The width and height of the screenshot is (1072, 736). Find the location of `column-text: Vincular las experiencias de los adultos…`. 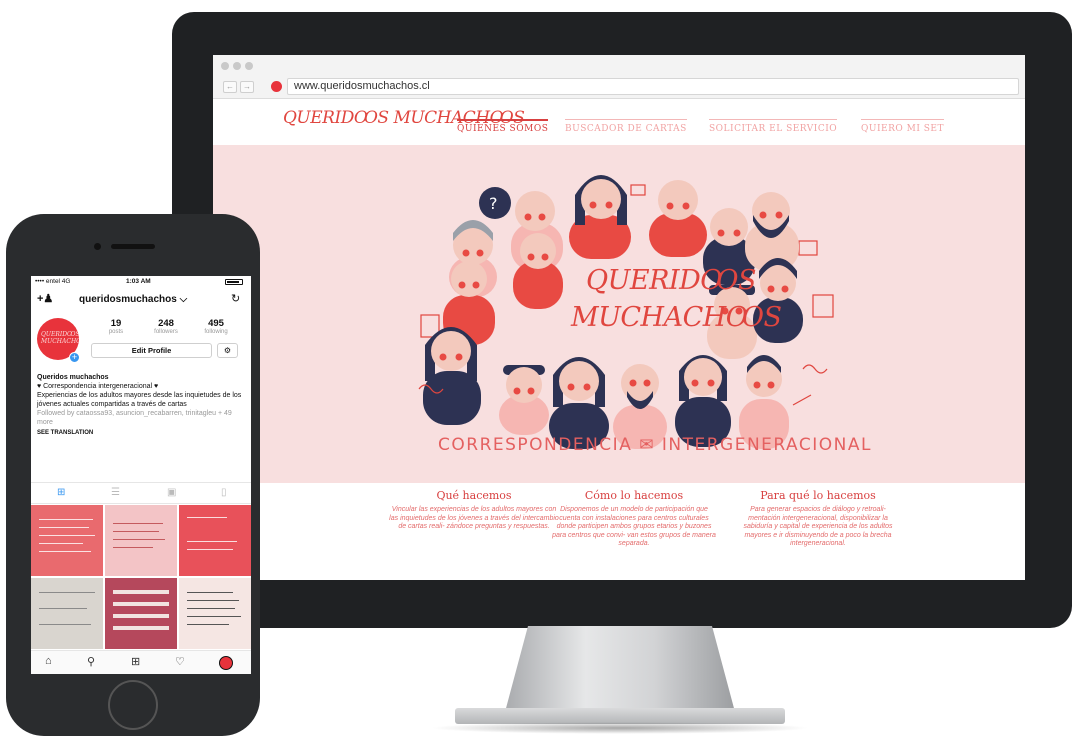

column-text: Vincular las experiencias de los adultos… is located at coordinates (474, 518).